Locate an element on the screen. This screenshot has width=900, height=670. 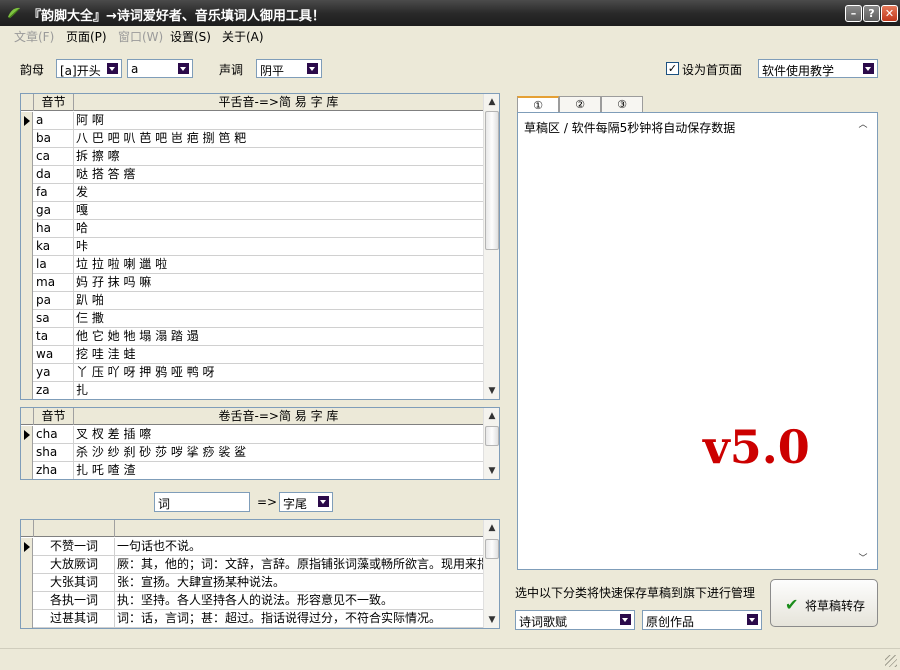
syllable-cell: a is located at coordinates (54, 121).